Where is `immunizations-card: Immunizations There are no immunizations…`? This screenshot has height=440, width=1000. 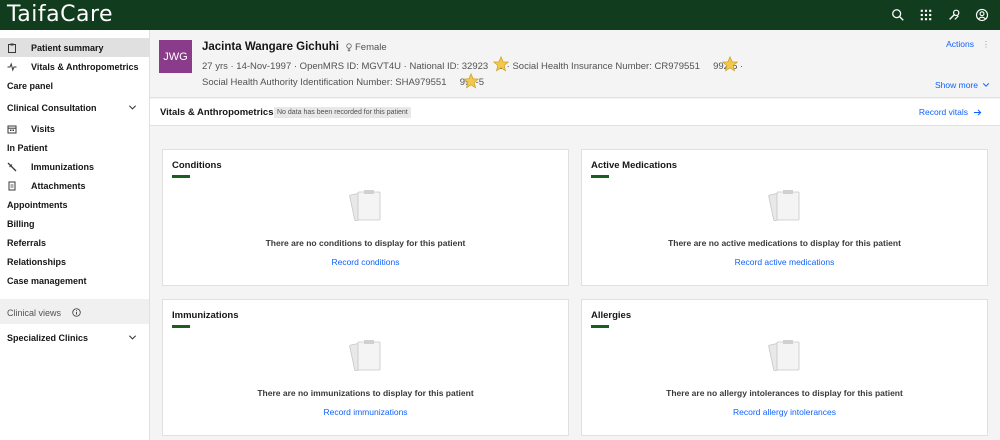
immunizations-card: Immunizations There are no immunizations… is located at coordinates (365, 367).